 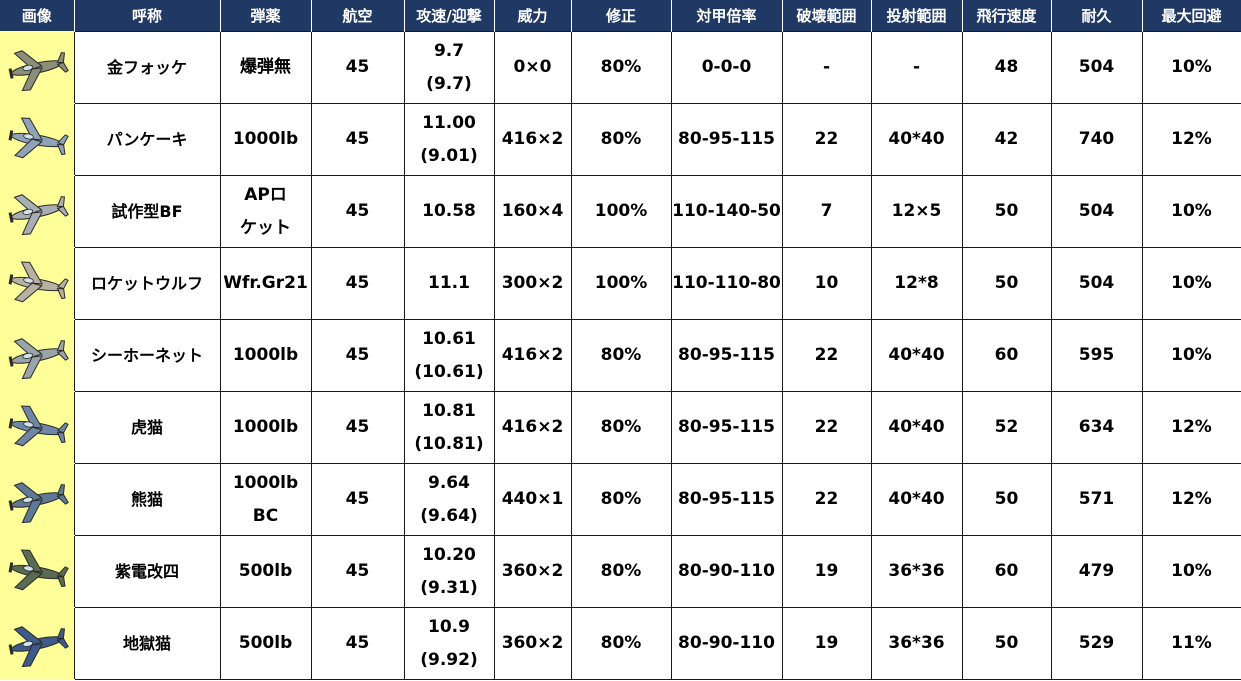 I want to click on projection-range-cell: -, so click(x=916, y=67).